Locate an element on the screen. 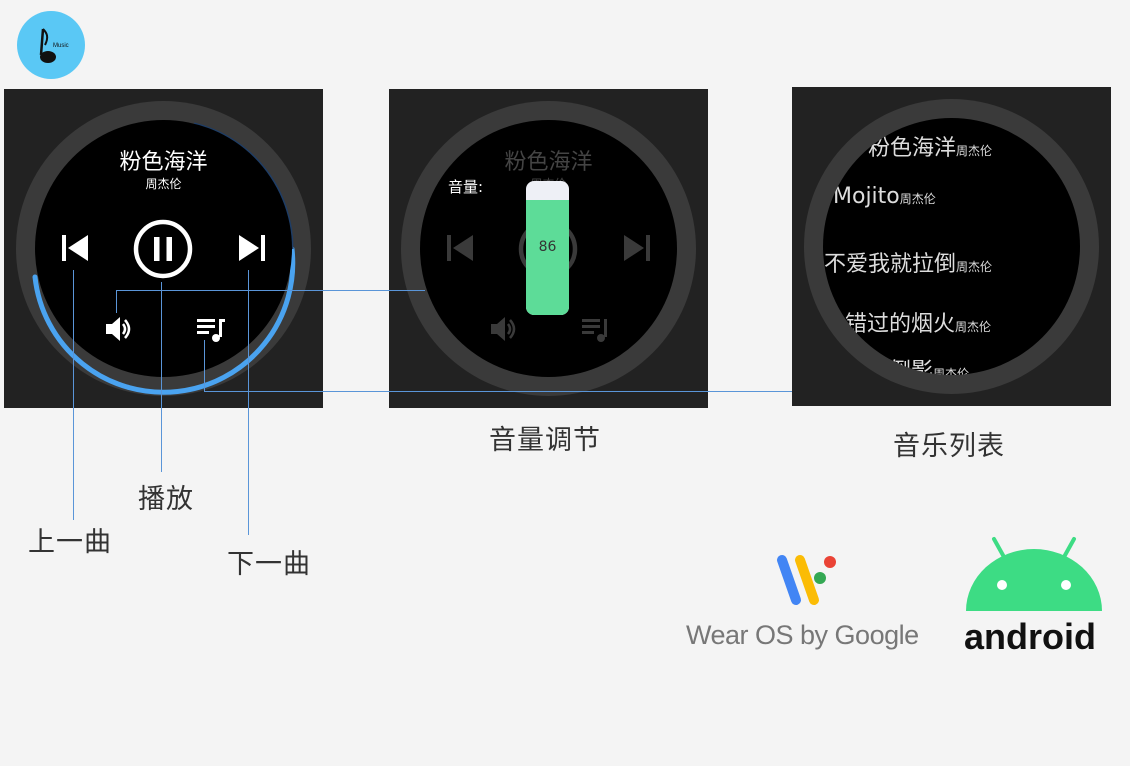 The image size is (1130, 766). connector-volume-h is located at coordinates (270, 290).